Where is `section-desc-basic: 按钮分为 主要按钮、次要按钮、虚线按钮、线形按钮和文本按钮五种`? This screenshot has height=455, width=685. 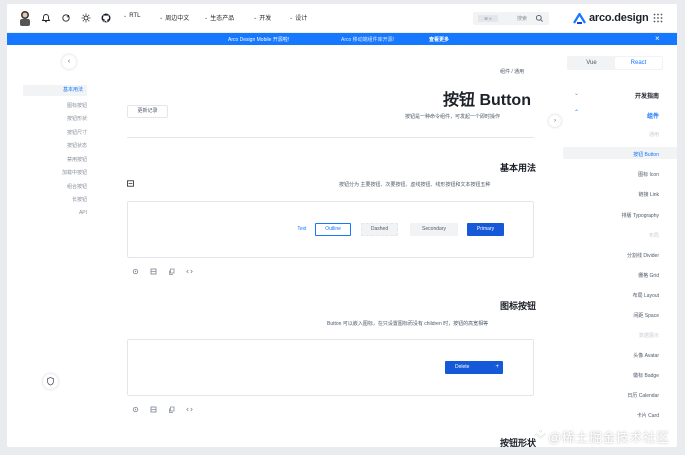
section-desc-basic: 按钮分为 主要按钮、次要按钮、虚线按钮、线形按钮和文本按钮五种 is located at coordinates (415, 185).